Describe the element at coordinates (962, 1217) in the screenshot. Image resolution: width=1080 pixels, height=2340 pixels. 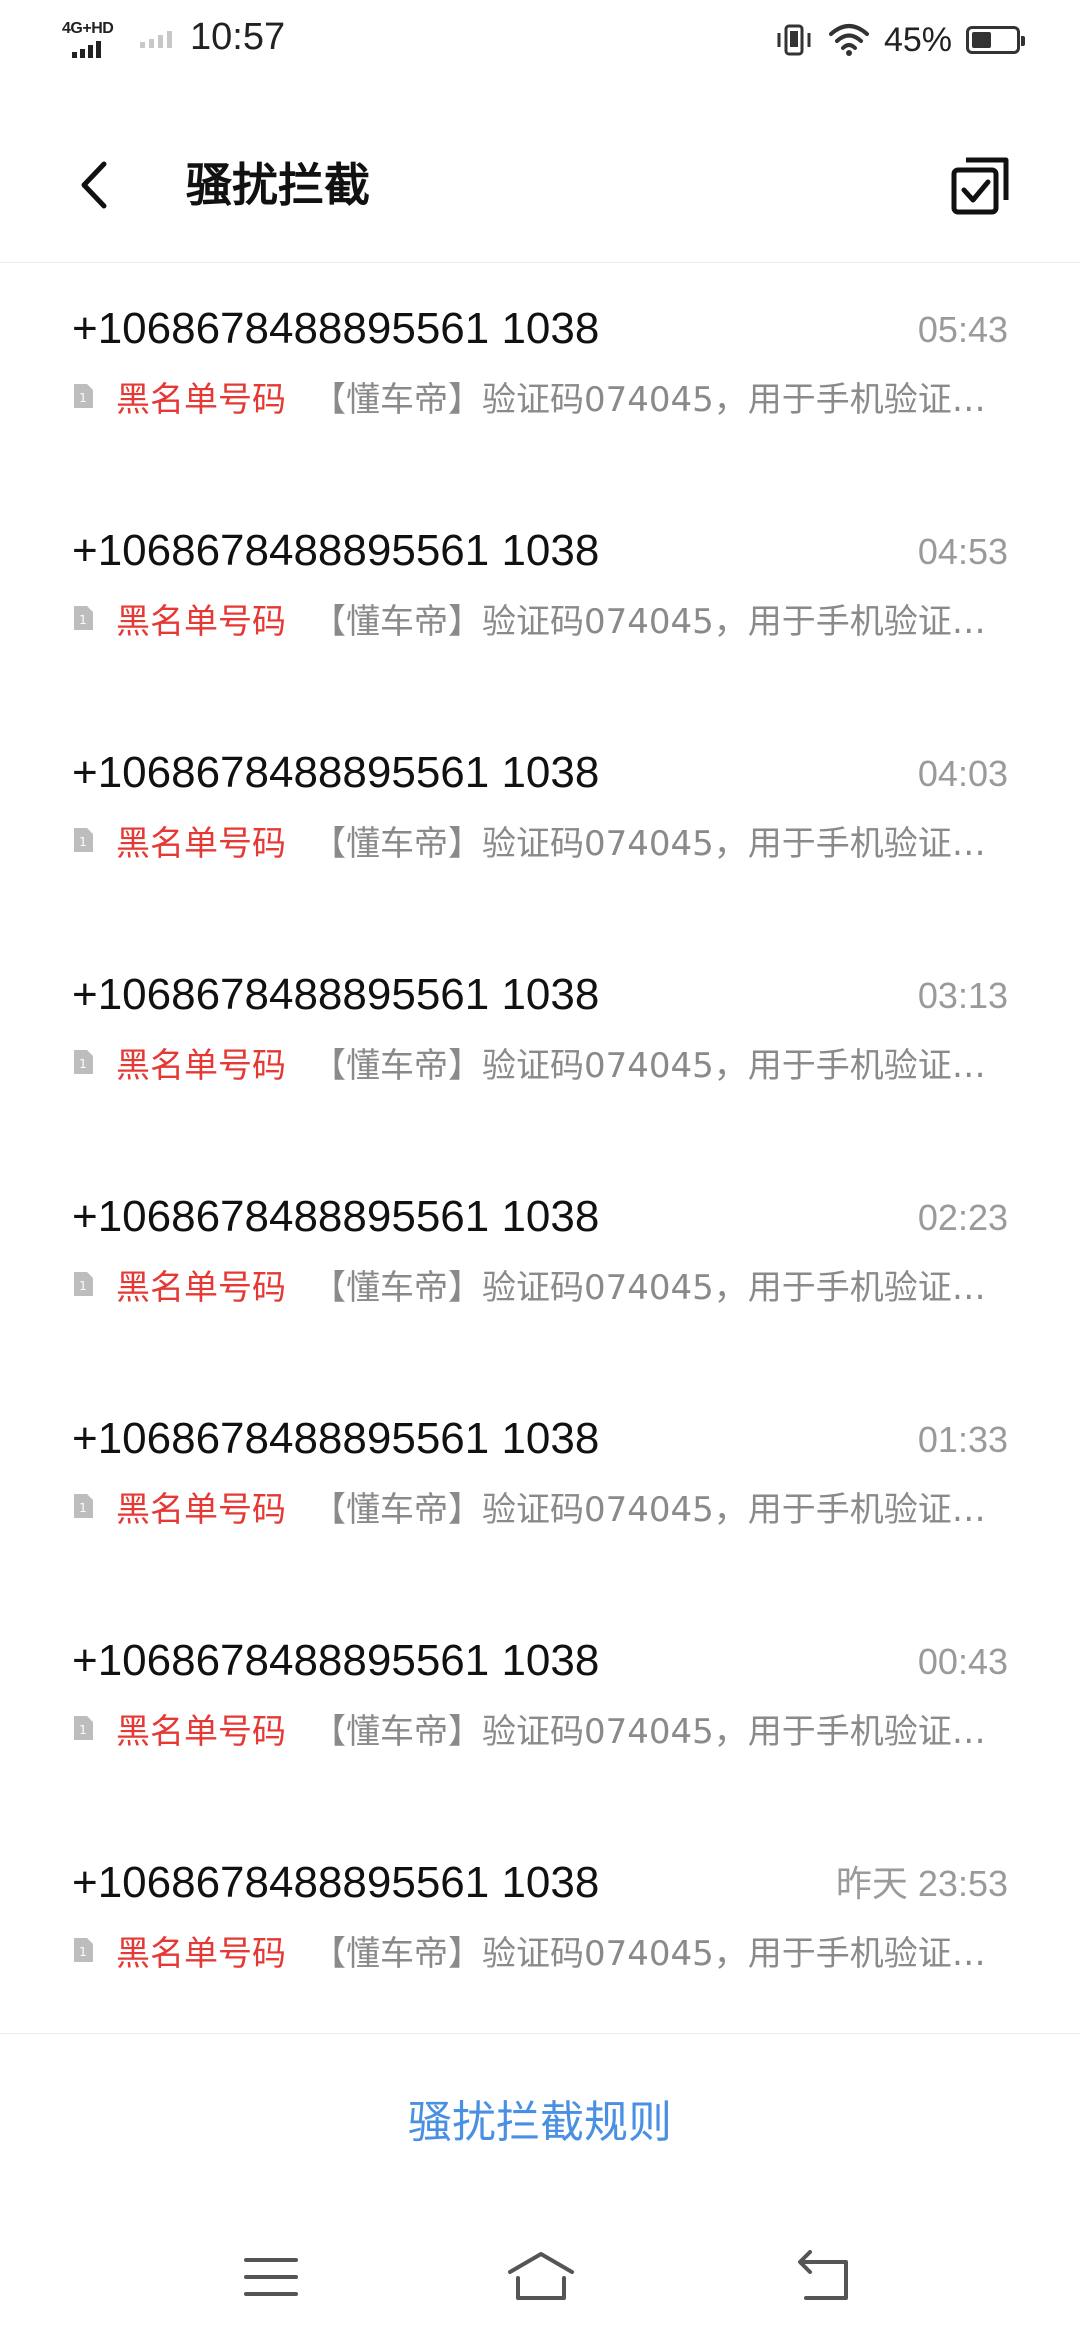
I see `message-time: 02:23` at that location.